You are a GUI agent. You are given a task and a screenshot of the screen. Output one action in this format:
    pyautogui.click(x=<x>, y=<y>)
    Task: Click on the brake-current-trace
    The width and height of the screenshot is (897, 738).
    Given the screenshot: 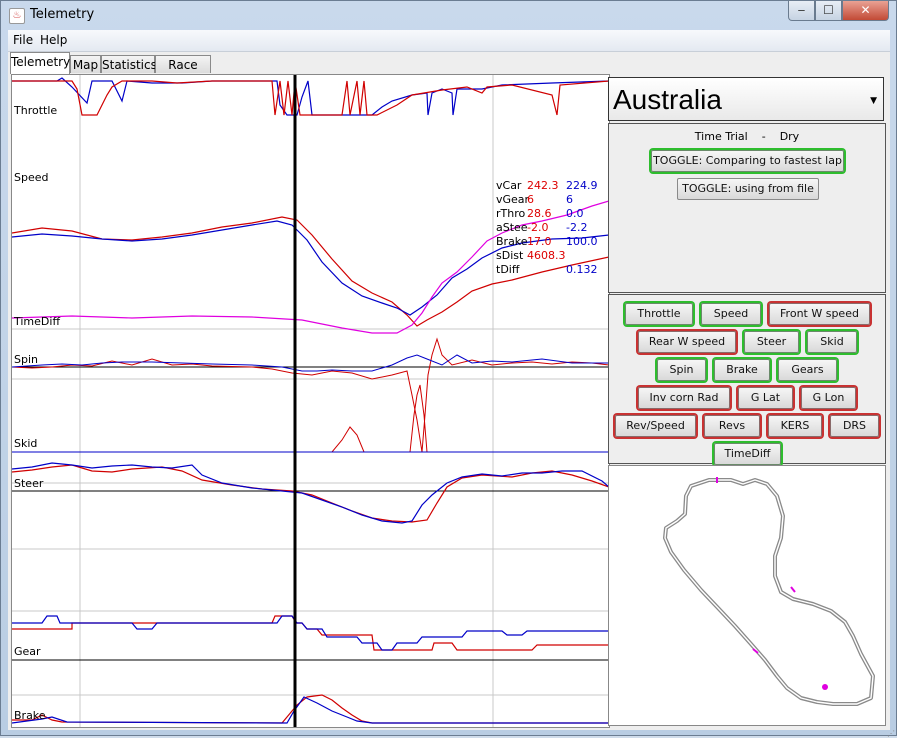 What is the action you would take?
    pyautogui.click(x=310, y=709)
    